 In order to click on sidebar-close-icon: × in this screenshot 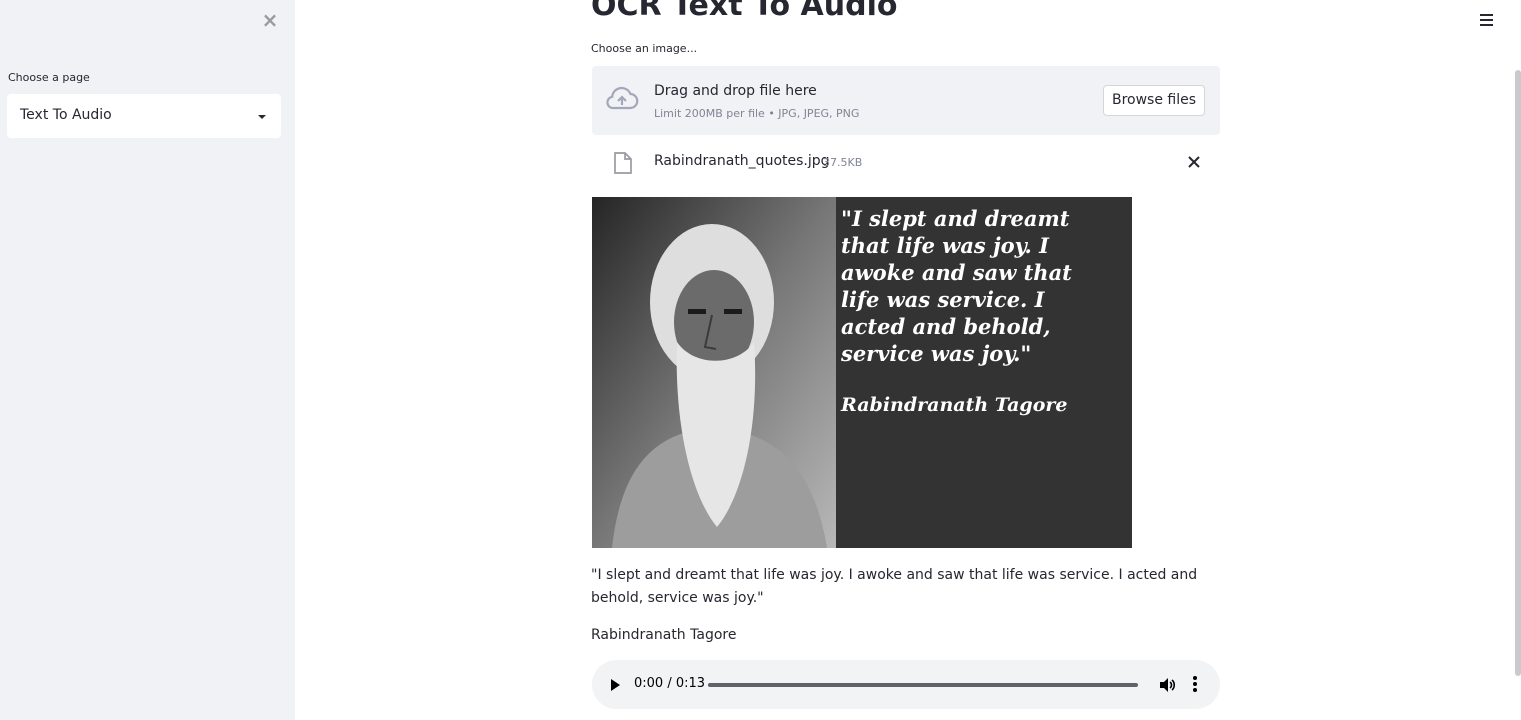, I will do `click(270, 20)`.